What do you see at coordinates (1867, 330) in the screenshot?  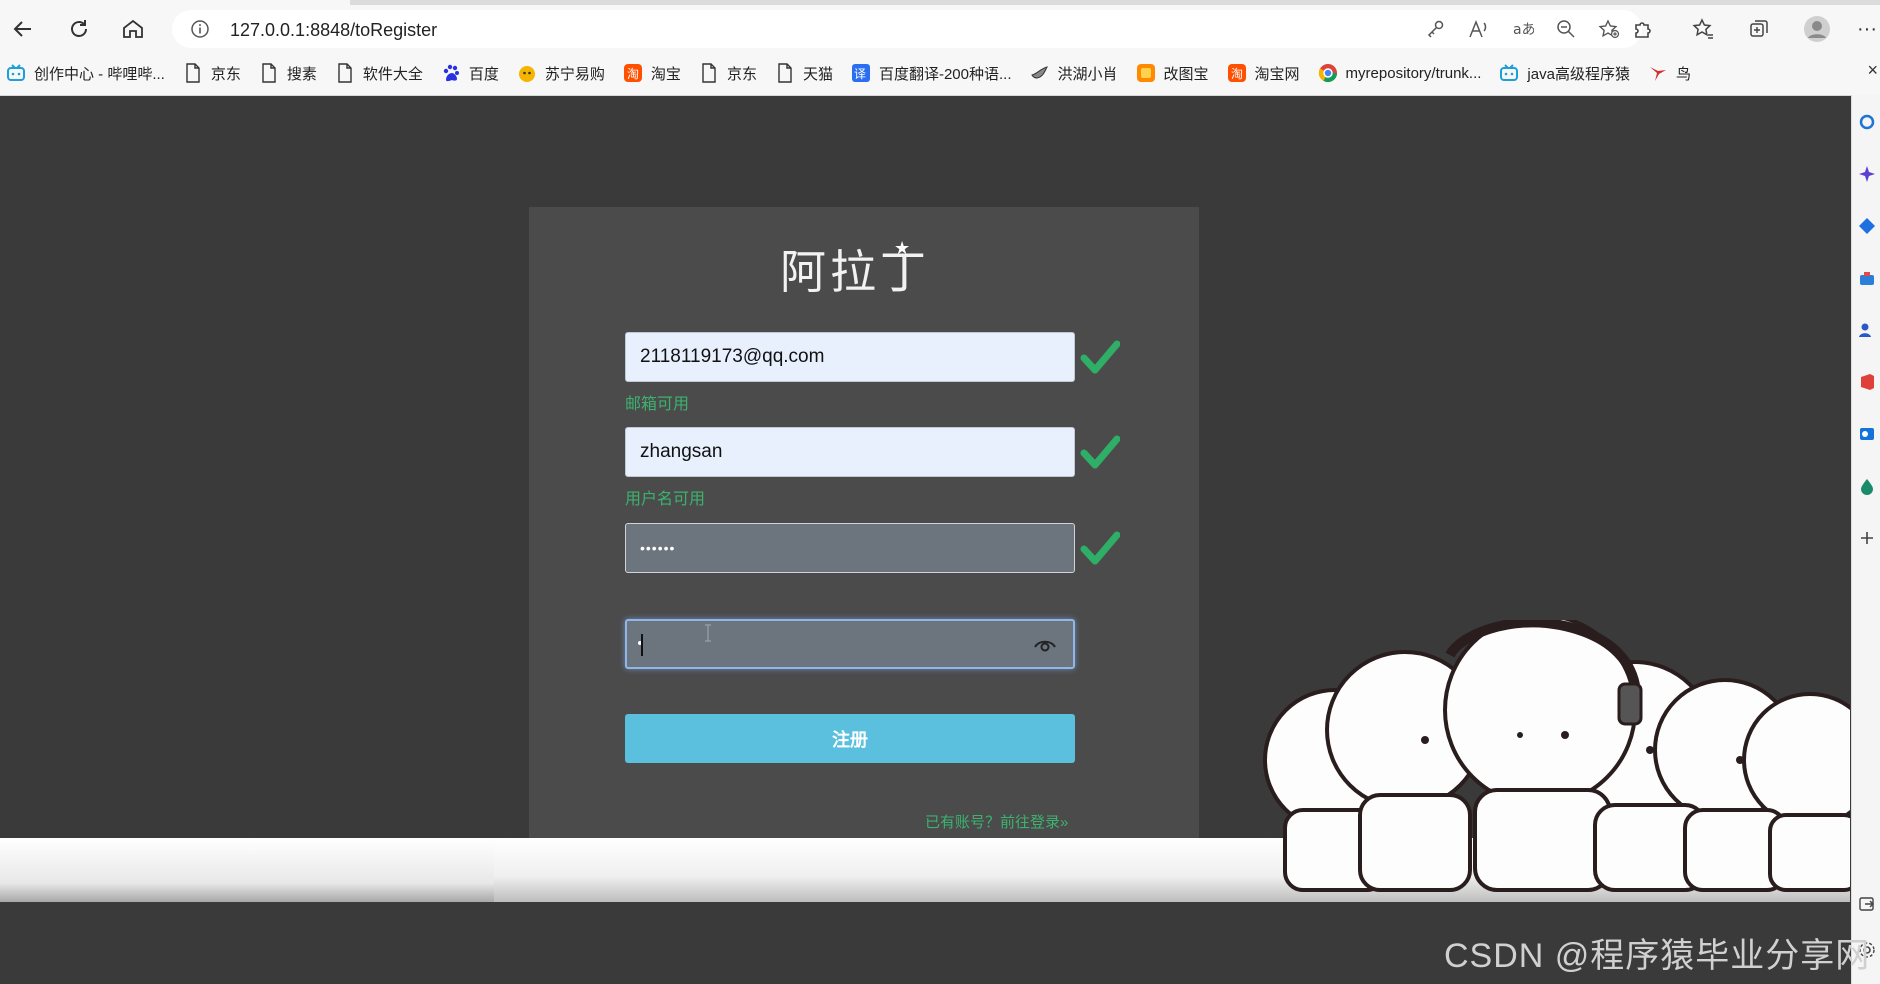 I see `people-icon` at bounding box center [1867, 330].